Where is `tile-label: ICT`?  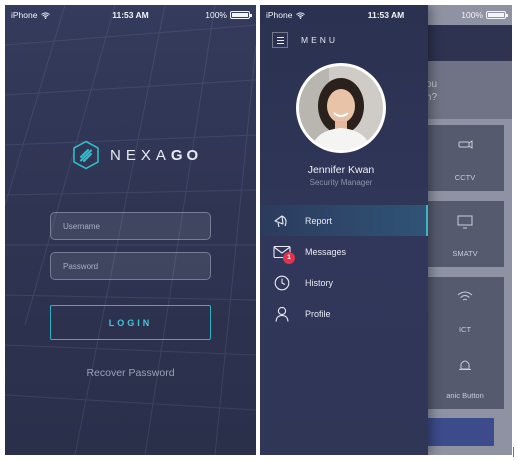
tile-label: ICT is located at coordinates (465, 329).